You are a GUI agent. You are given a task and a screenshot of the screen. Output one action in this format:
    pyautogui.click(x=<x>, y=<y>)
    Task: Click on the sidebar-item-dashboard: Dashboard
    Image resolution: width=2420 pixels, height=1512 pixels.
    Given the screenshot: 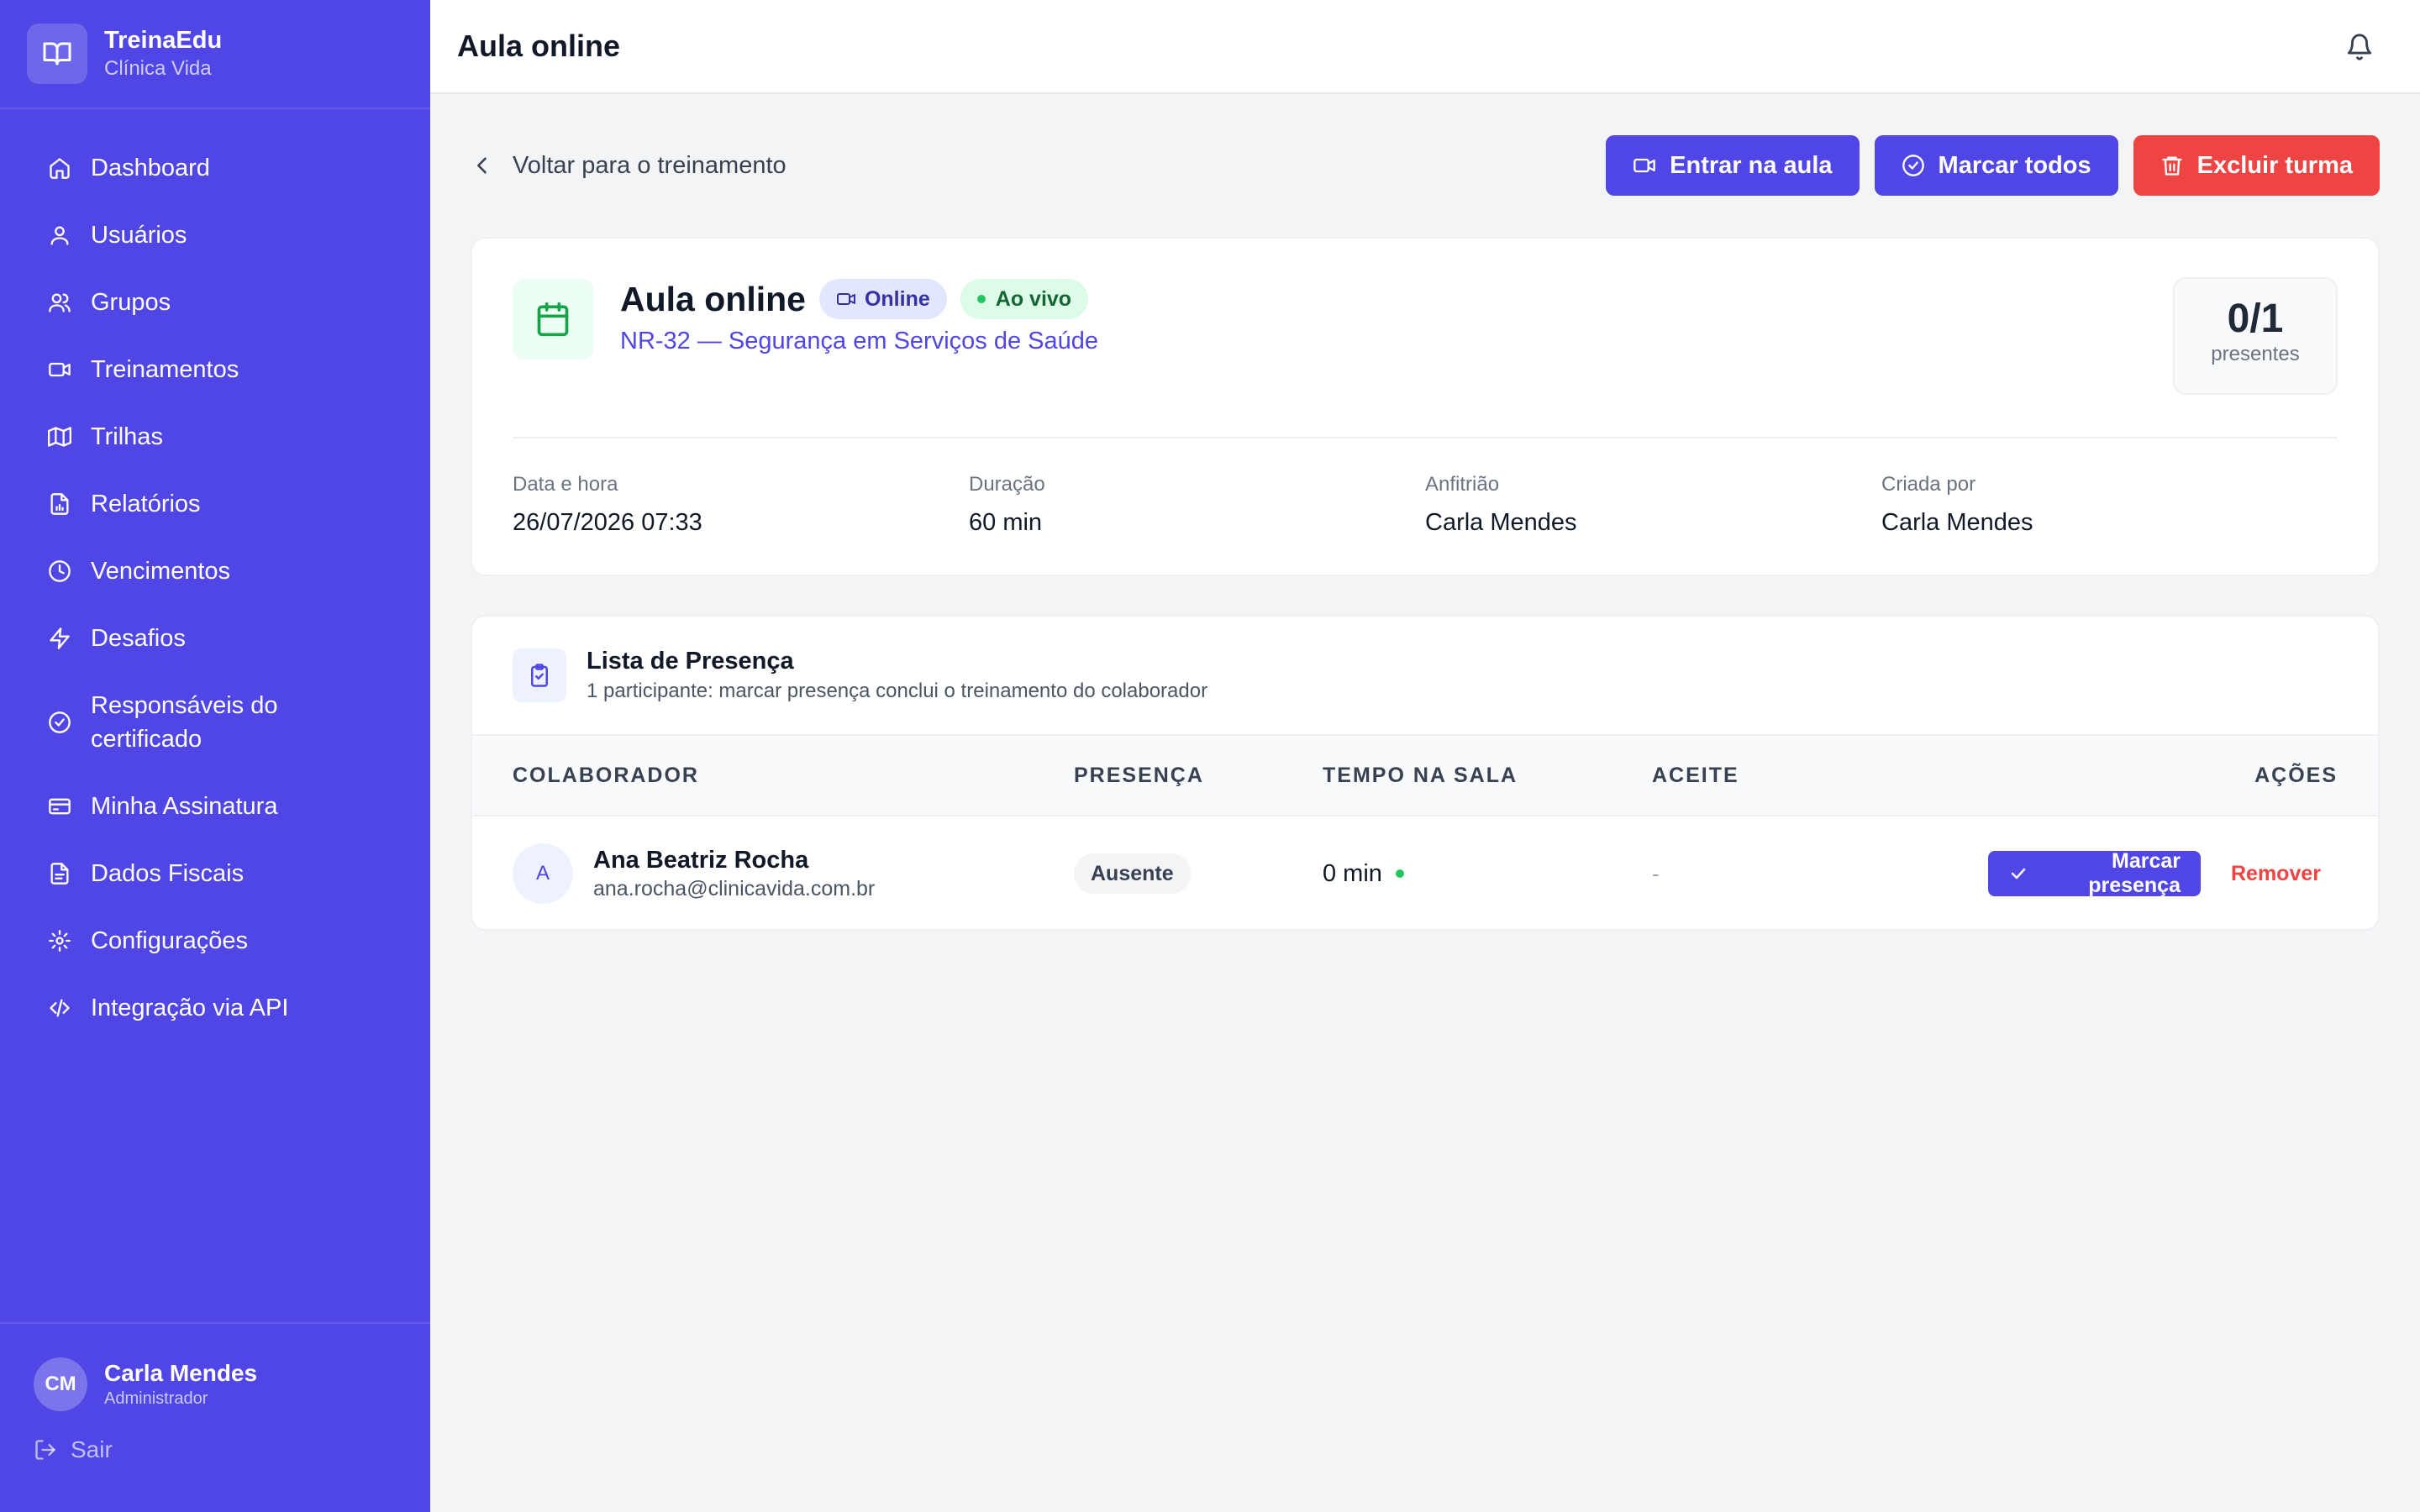 What is the action you would take?
    pyautogui.click(x=215, y=168)
    